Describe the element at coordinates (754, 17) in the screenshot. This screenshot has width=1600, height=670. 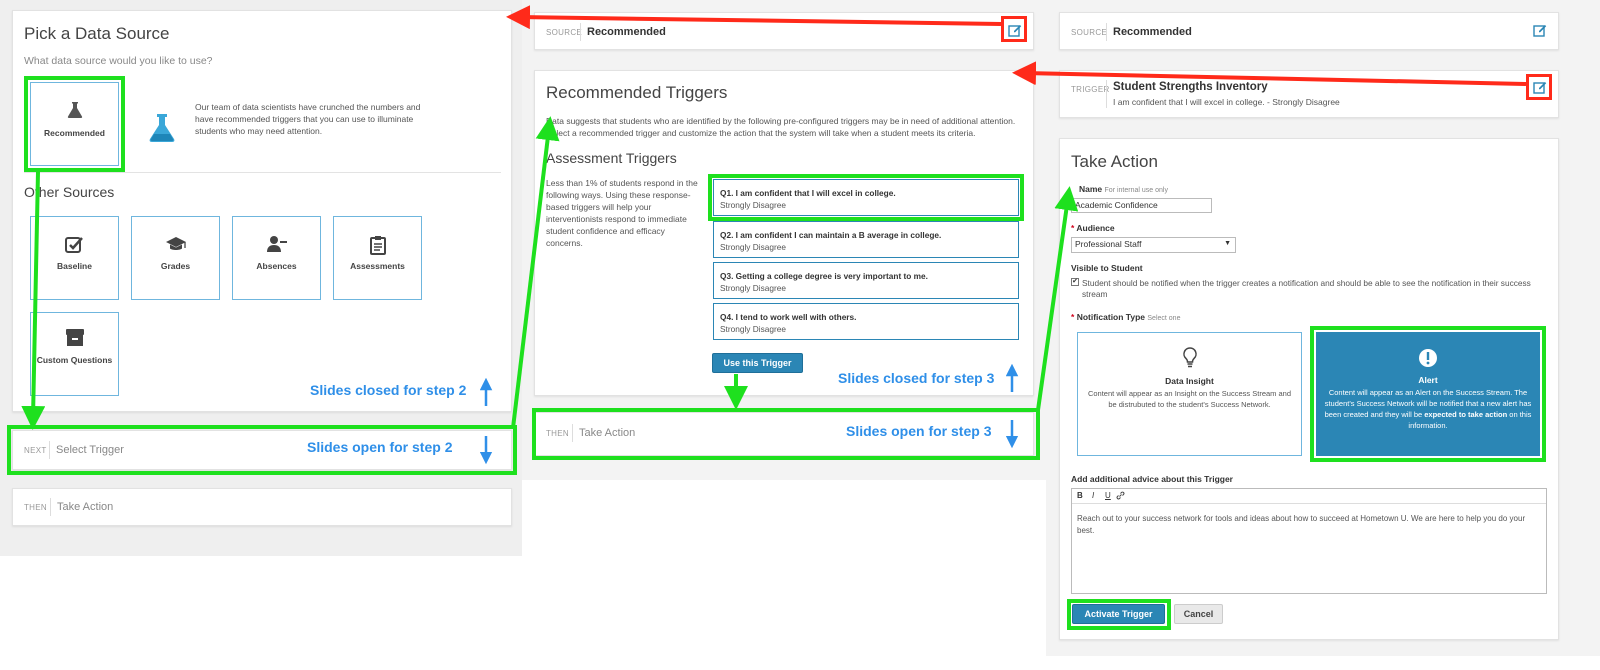
I see `red-arrow-edit-source-back` at that location.